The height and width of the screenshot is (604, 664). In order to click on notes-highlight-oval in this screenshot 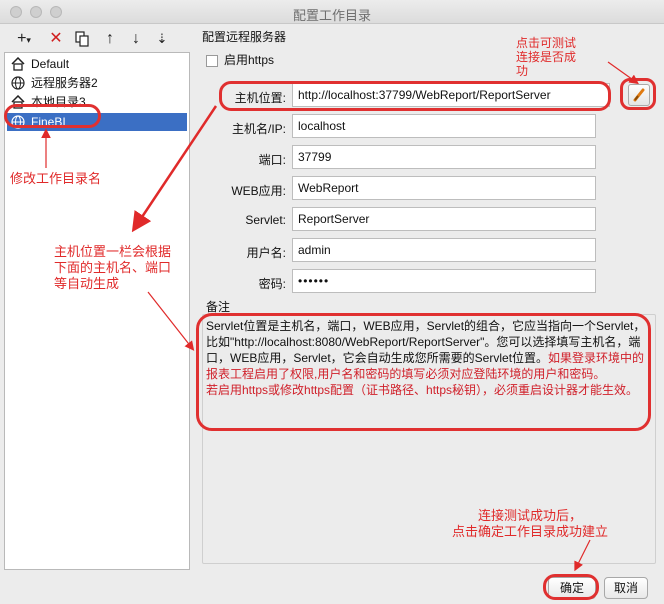, I will do `click(423, 372)`.